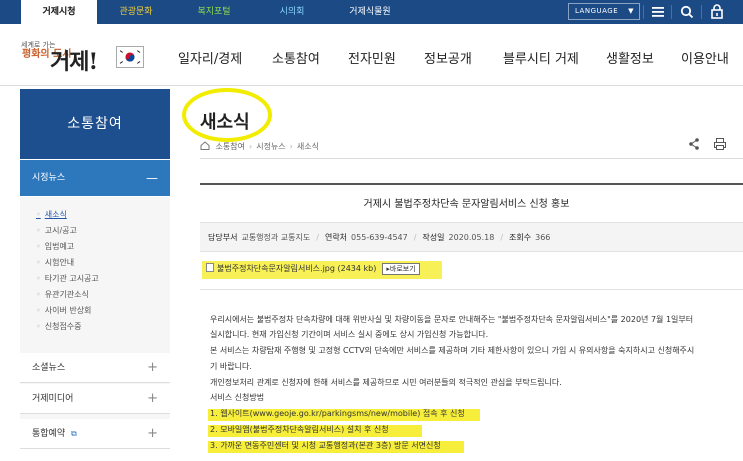 This screenshot has width=743, height=461. Describe the element at coordinates (53, 399) in the screenshot. I see `sidebar-item-label: 거제미디어` at that location.